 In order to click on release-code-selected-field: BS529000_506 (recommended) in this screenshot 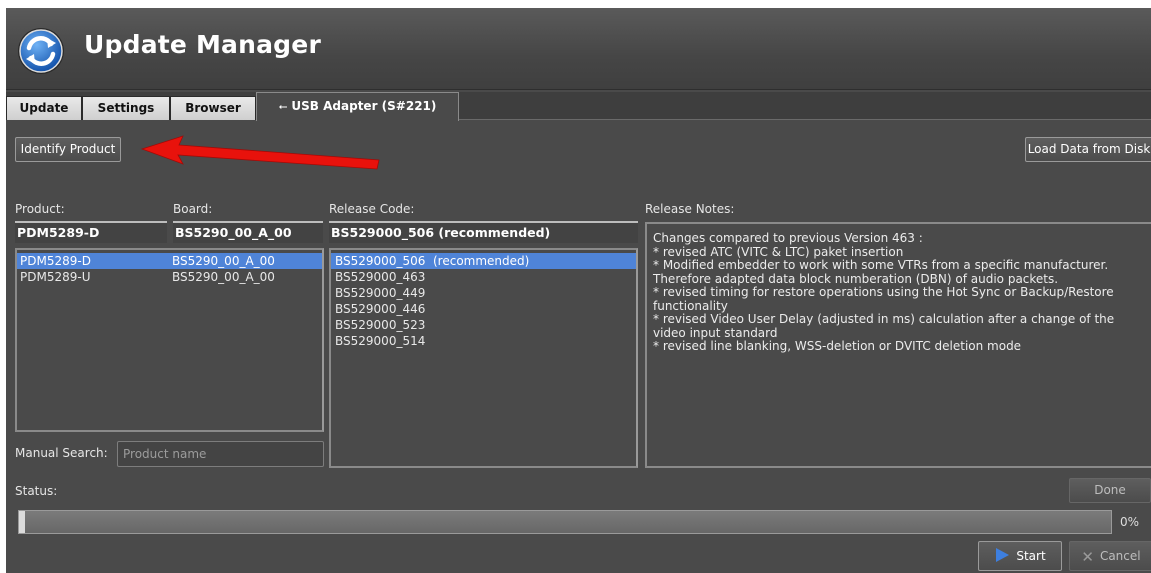, I will do `click(483, 232)`.